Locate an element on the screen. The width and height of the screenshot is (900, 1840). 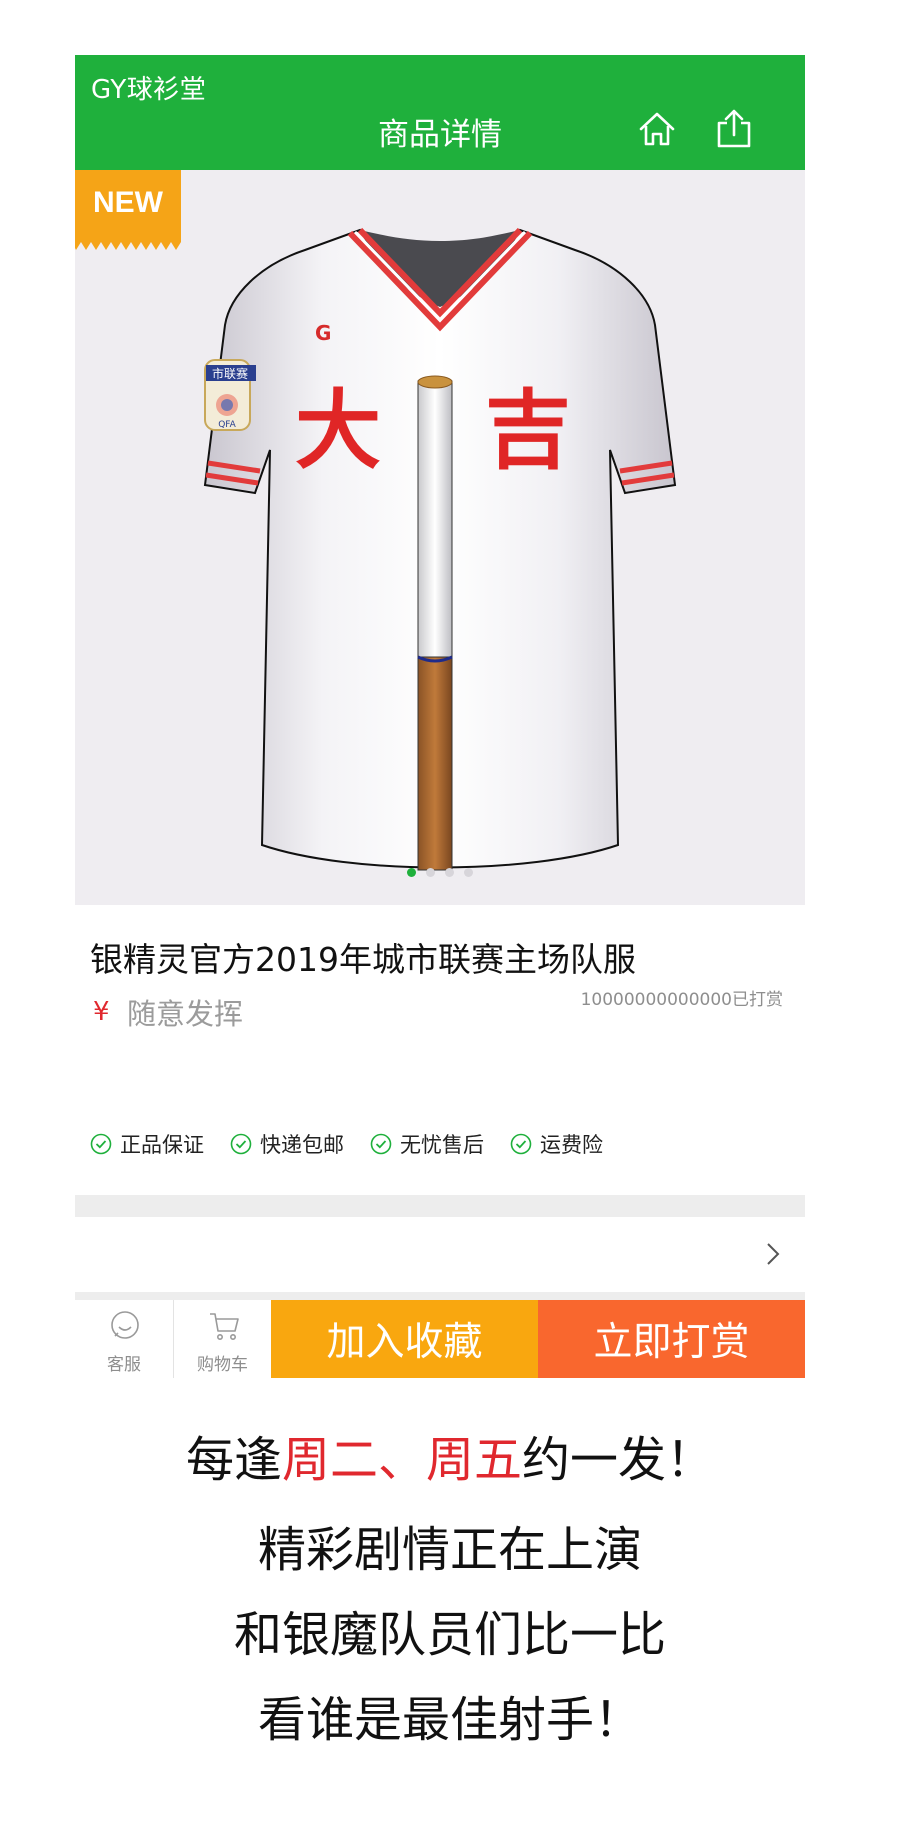
bottom-action-bar: 客服 购物车 加入收藏 立即打赏 is located at coordinates (440, 1339).